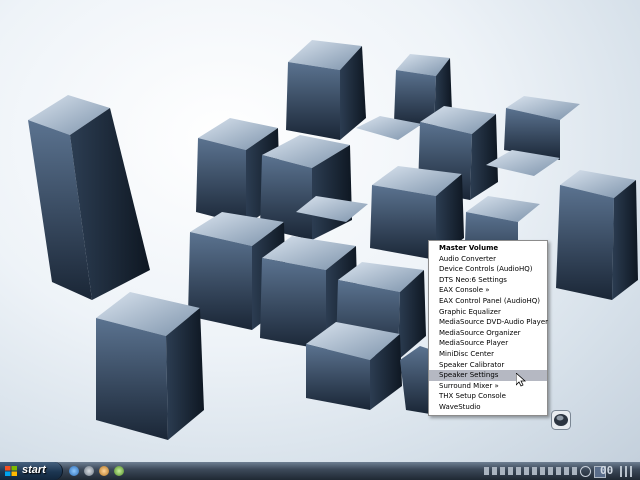 Image resolution: width=640 pixels, height=480 pixels. I want to click on taskbar: start 00, so click(320, 471).